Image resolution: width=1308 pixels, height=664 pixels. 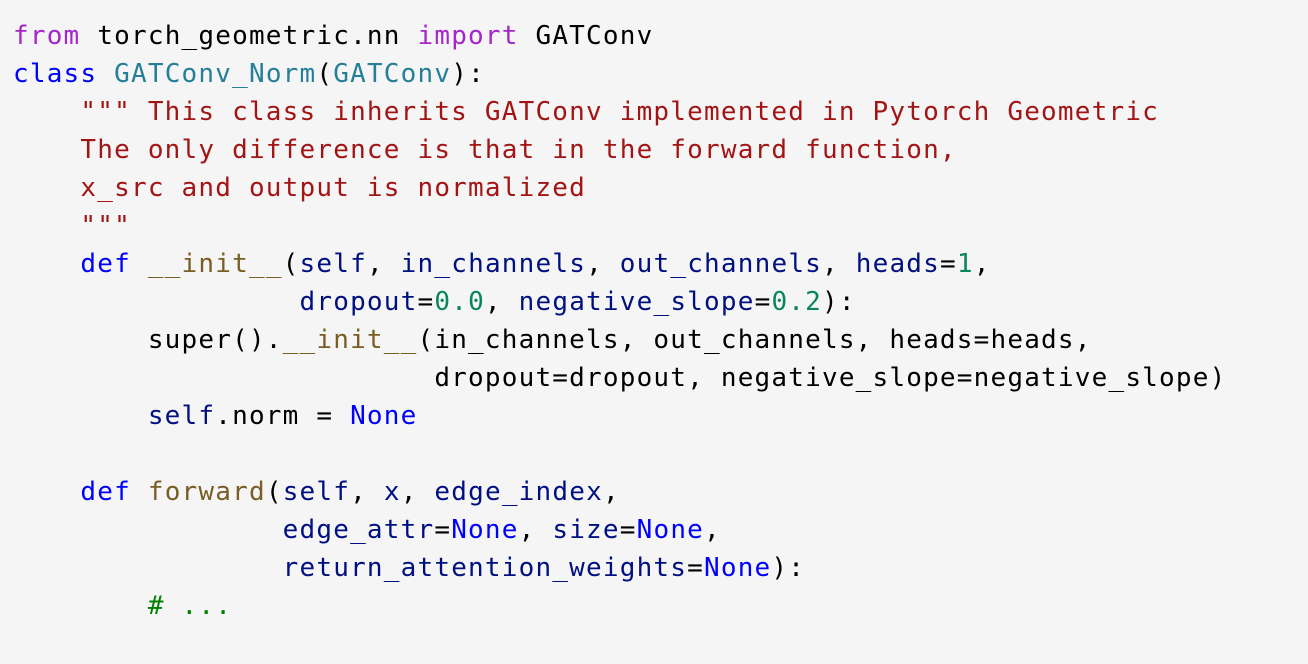 What do you see at coordinates (300, 188) in the screenshot?
I see `code-token: x_src and output is normalized` at bounding box center [300, 188].